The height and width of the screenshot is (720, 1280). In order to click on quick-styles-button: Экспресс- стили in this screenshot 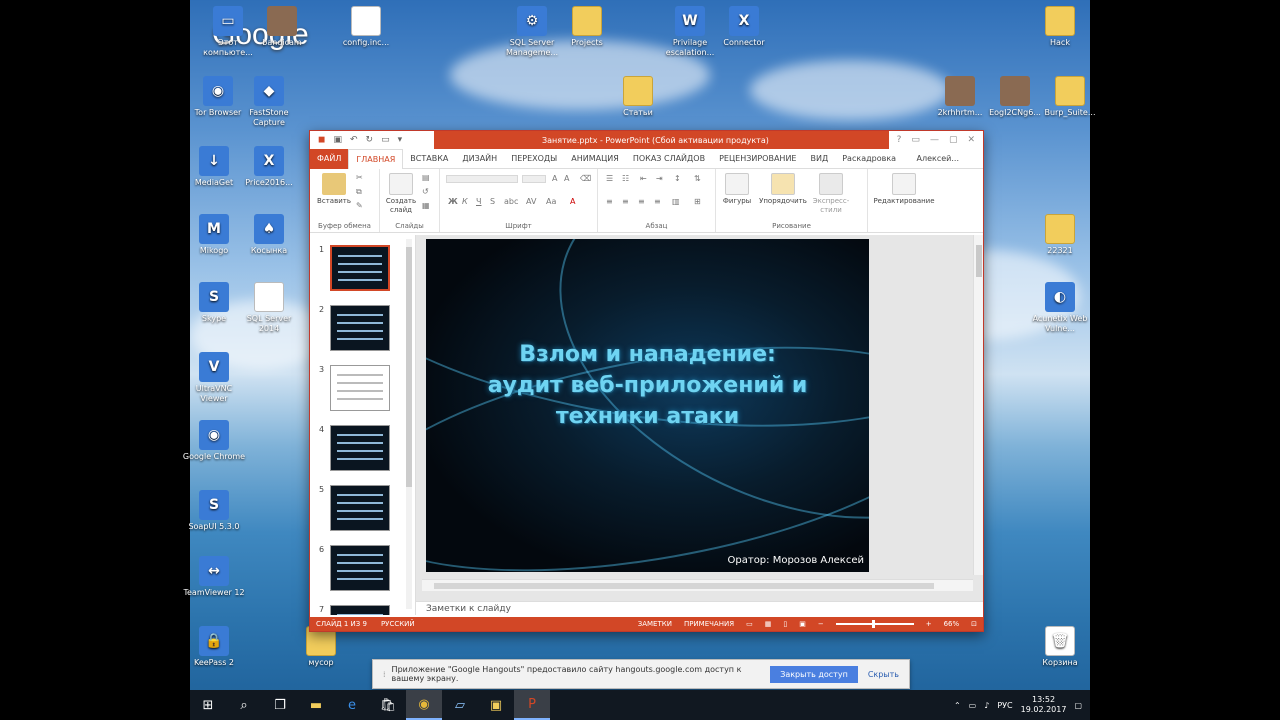, I will do `click(831, 194)`.